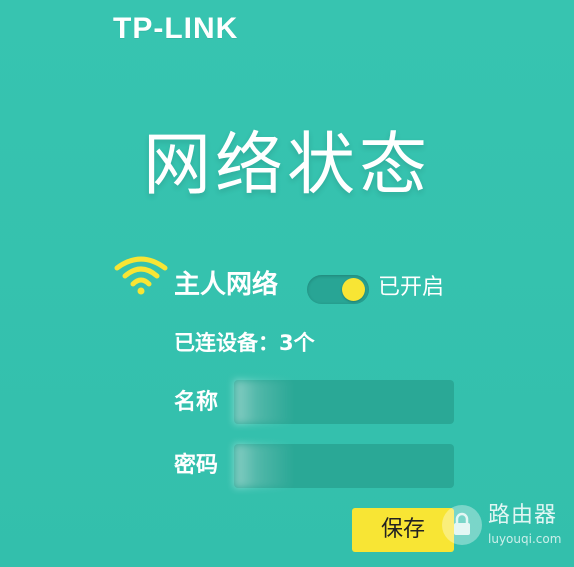 This screenshot has height=567, width=574. Describe the element at coordinates (353, 289) in the screenshot. I see `toggle-knob` at that location.